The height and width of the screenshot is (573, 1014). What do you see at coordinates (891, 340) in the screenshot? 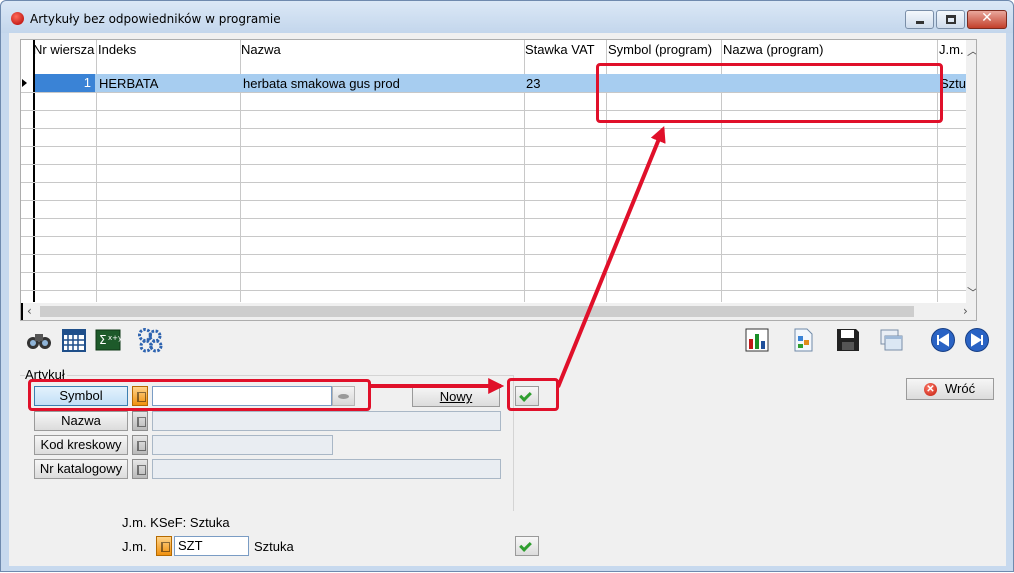
I see `windows-icon` at bounding box center [891, 340].